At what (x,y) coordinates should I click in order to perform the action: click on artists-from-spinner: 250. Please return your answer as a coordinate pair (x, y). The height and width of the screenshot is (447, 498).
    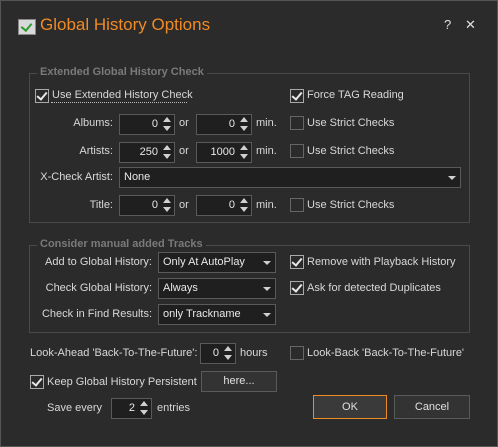
    Looking at the image, I should click on (147, 152).